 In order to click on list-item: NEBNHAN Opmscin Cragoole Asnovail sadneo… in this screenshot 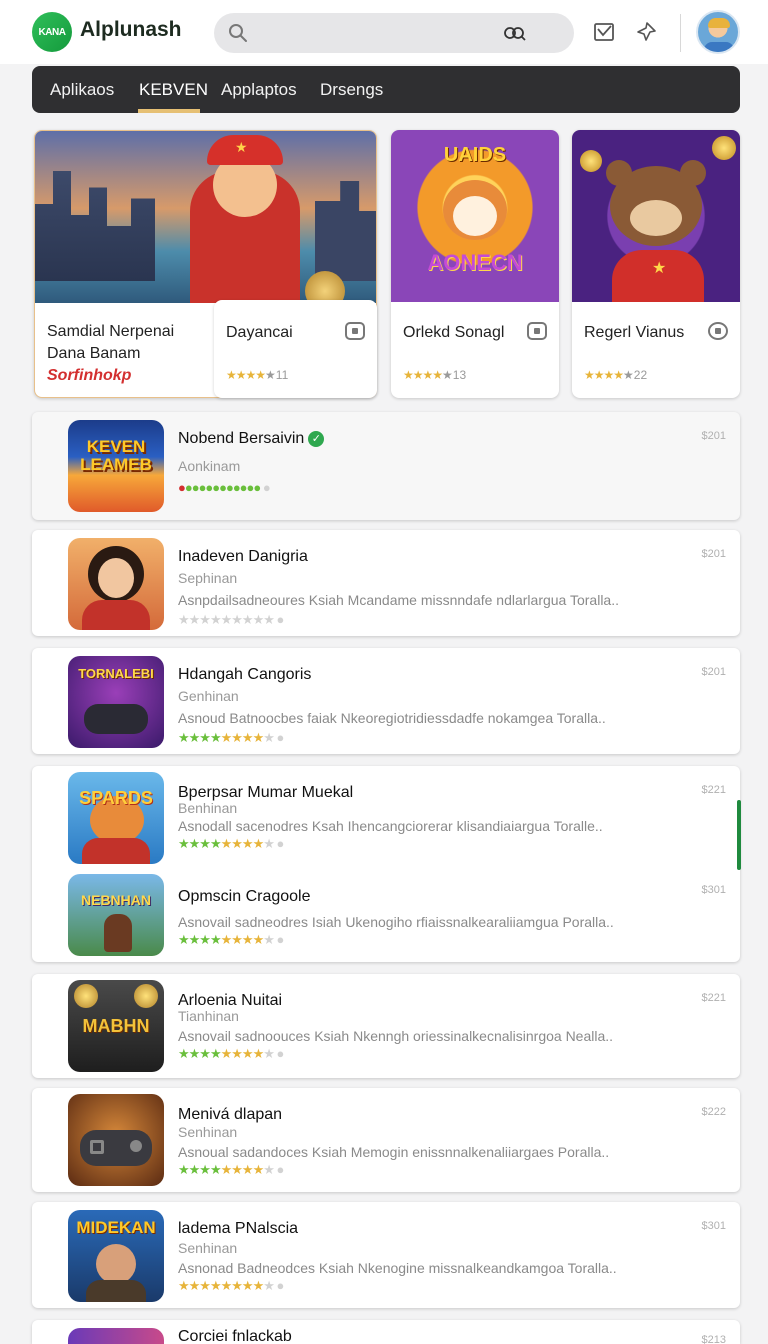, I will do `click(386, 916)`.